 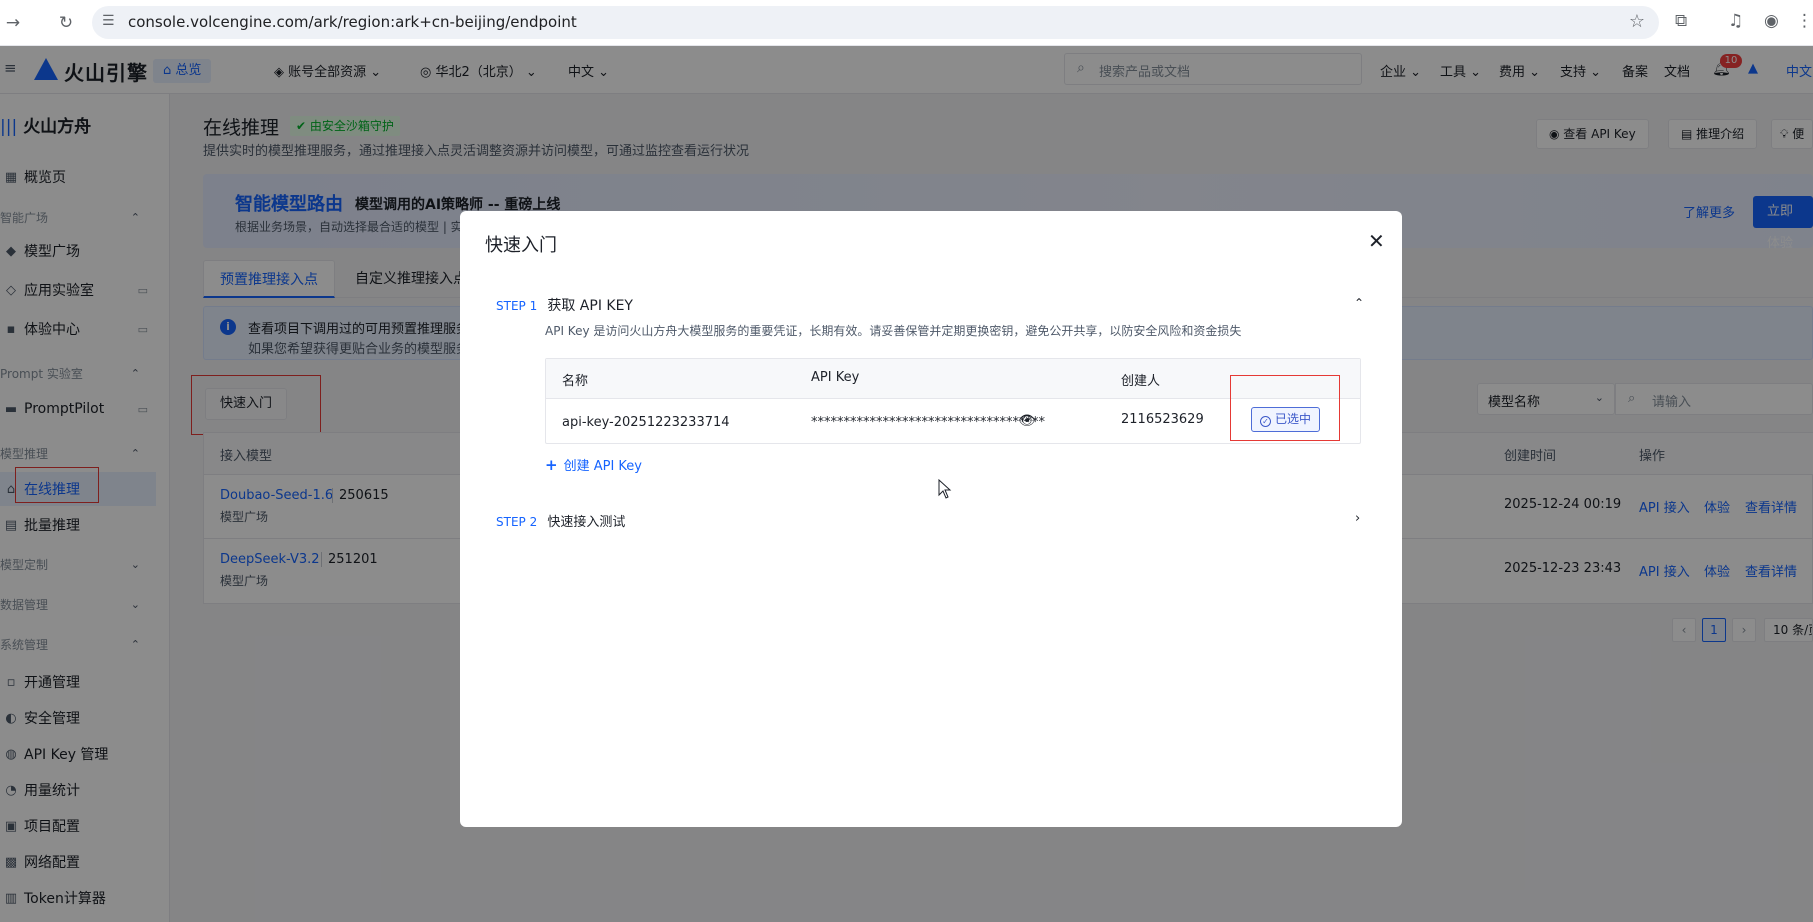 What do you see at coordinates (1285, 408) in the screenshot?
I see `highlight-box-selected` at bounding box center [1285, 408].